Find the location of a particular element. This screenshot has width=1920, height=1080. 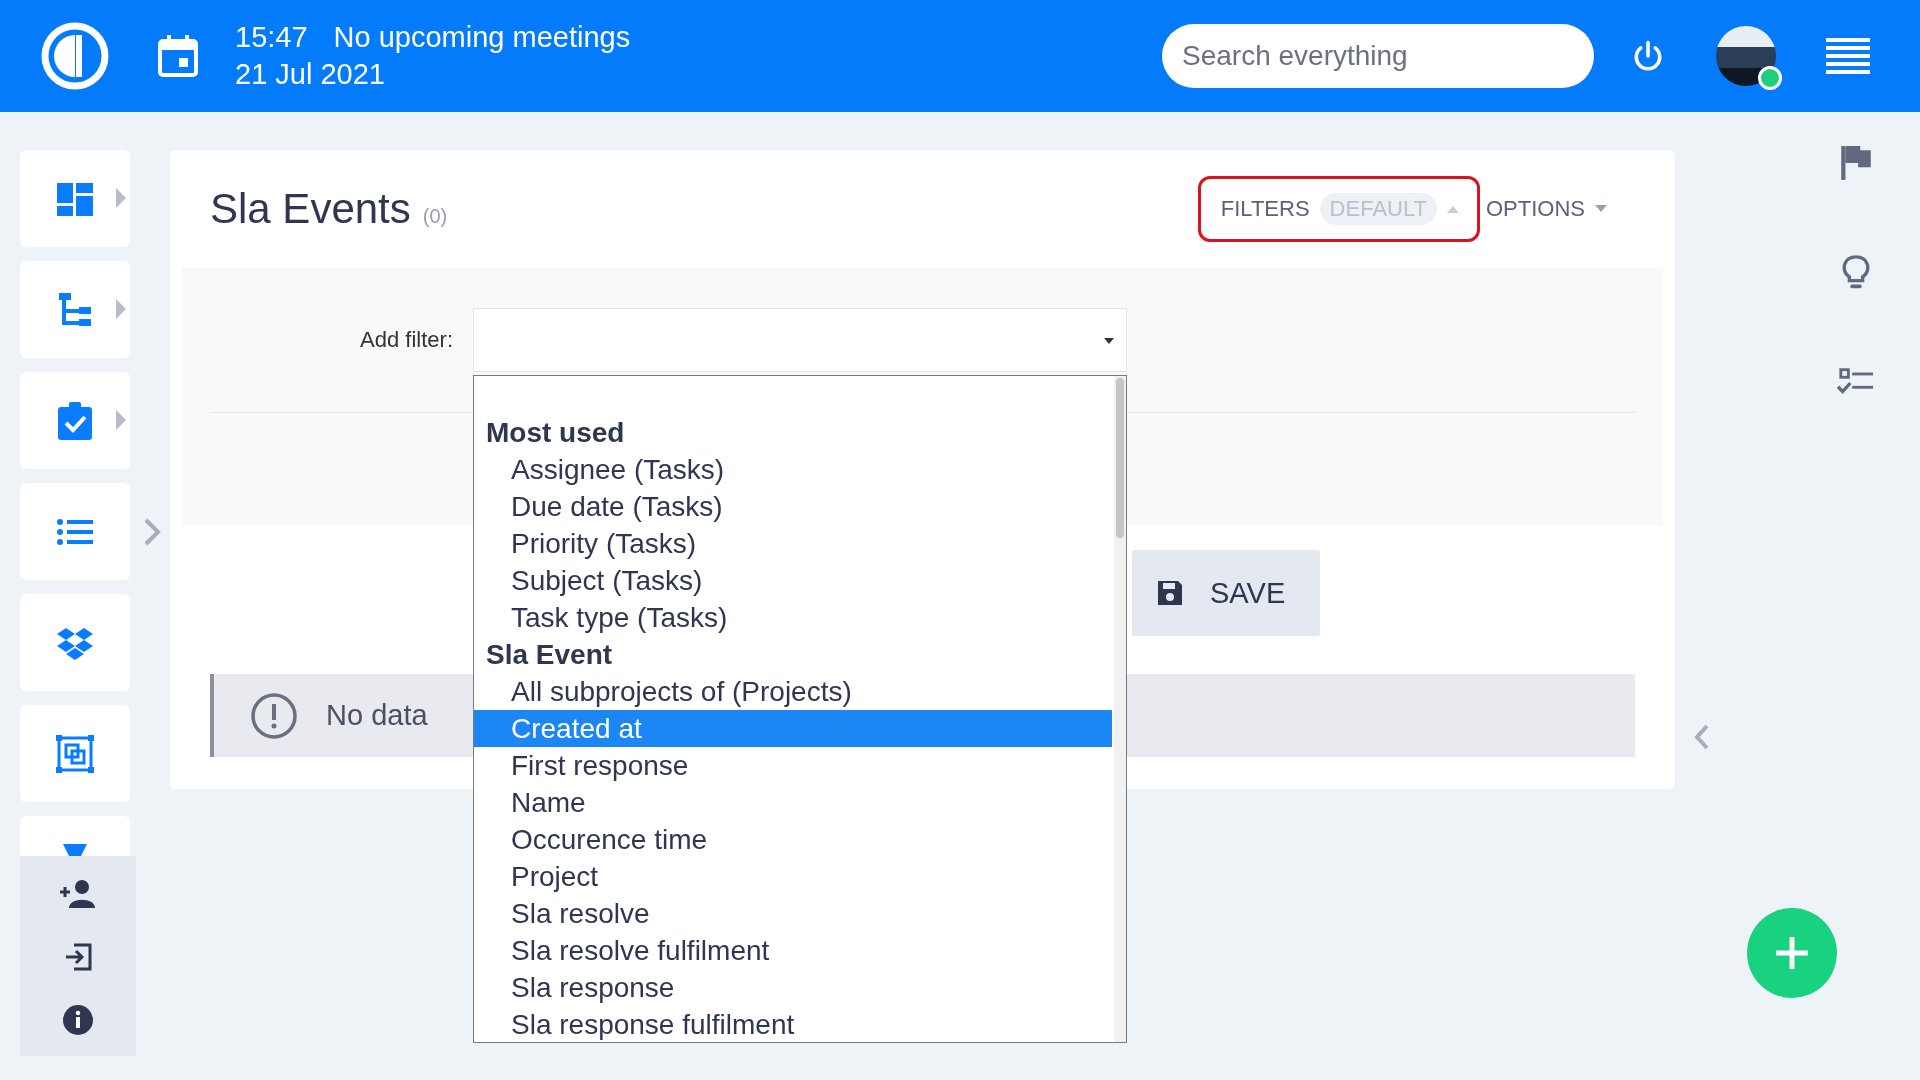

frame-icon is located at coordinates (75, 753).